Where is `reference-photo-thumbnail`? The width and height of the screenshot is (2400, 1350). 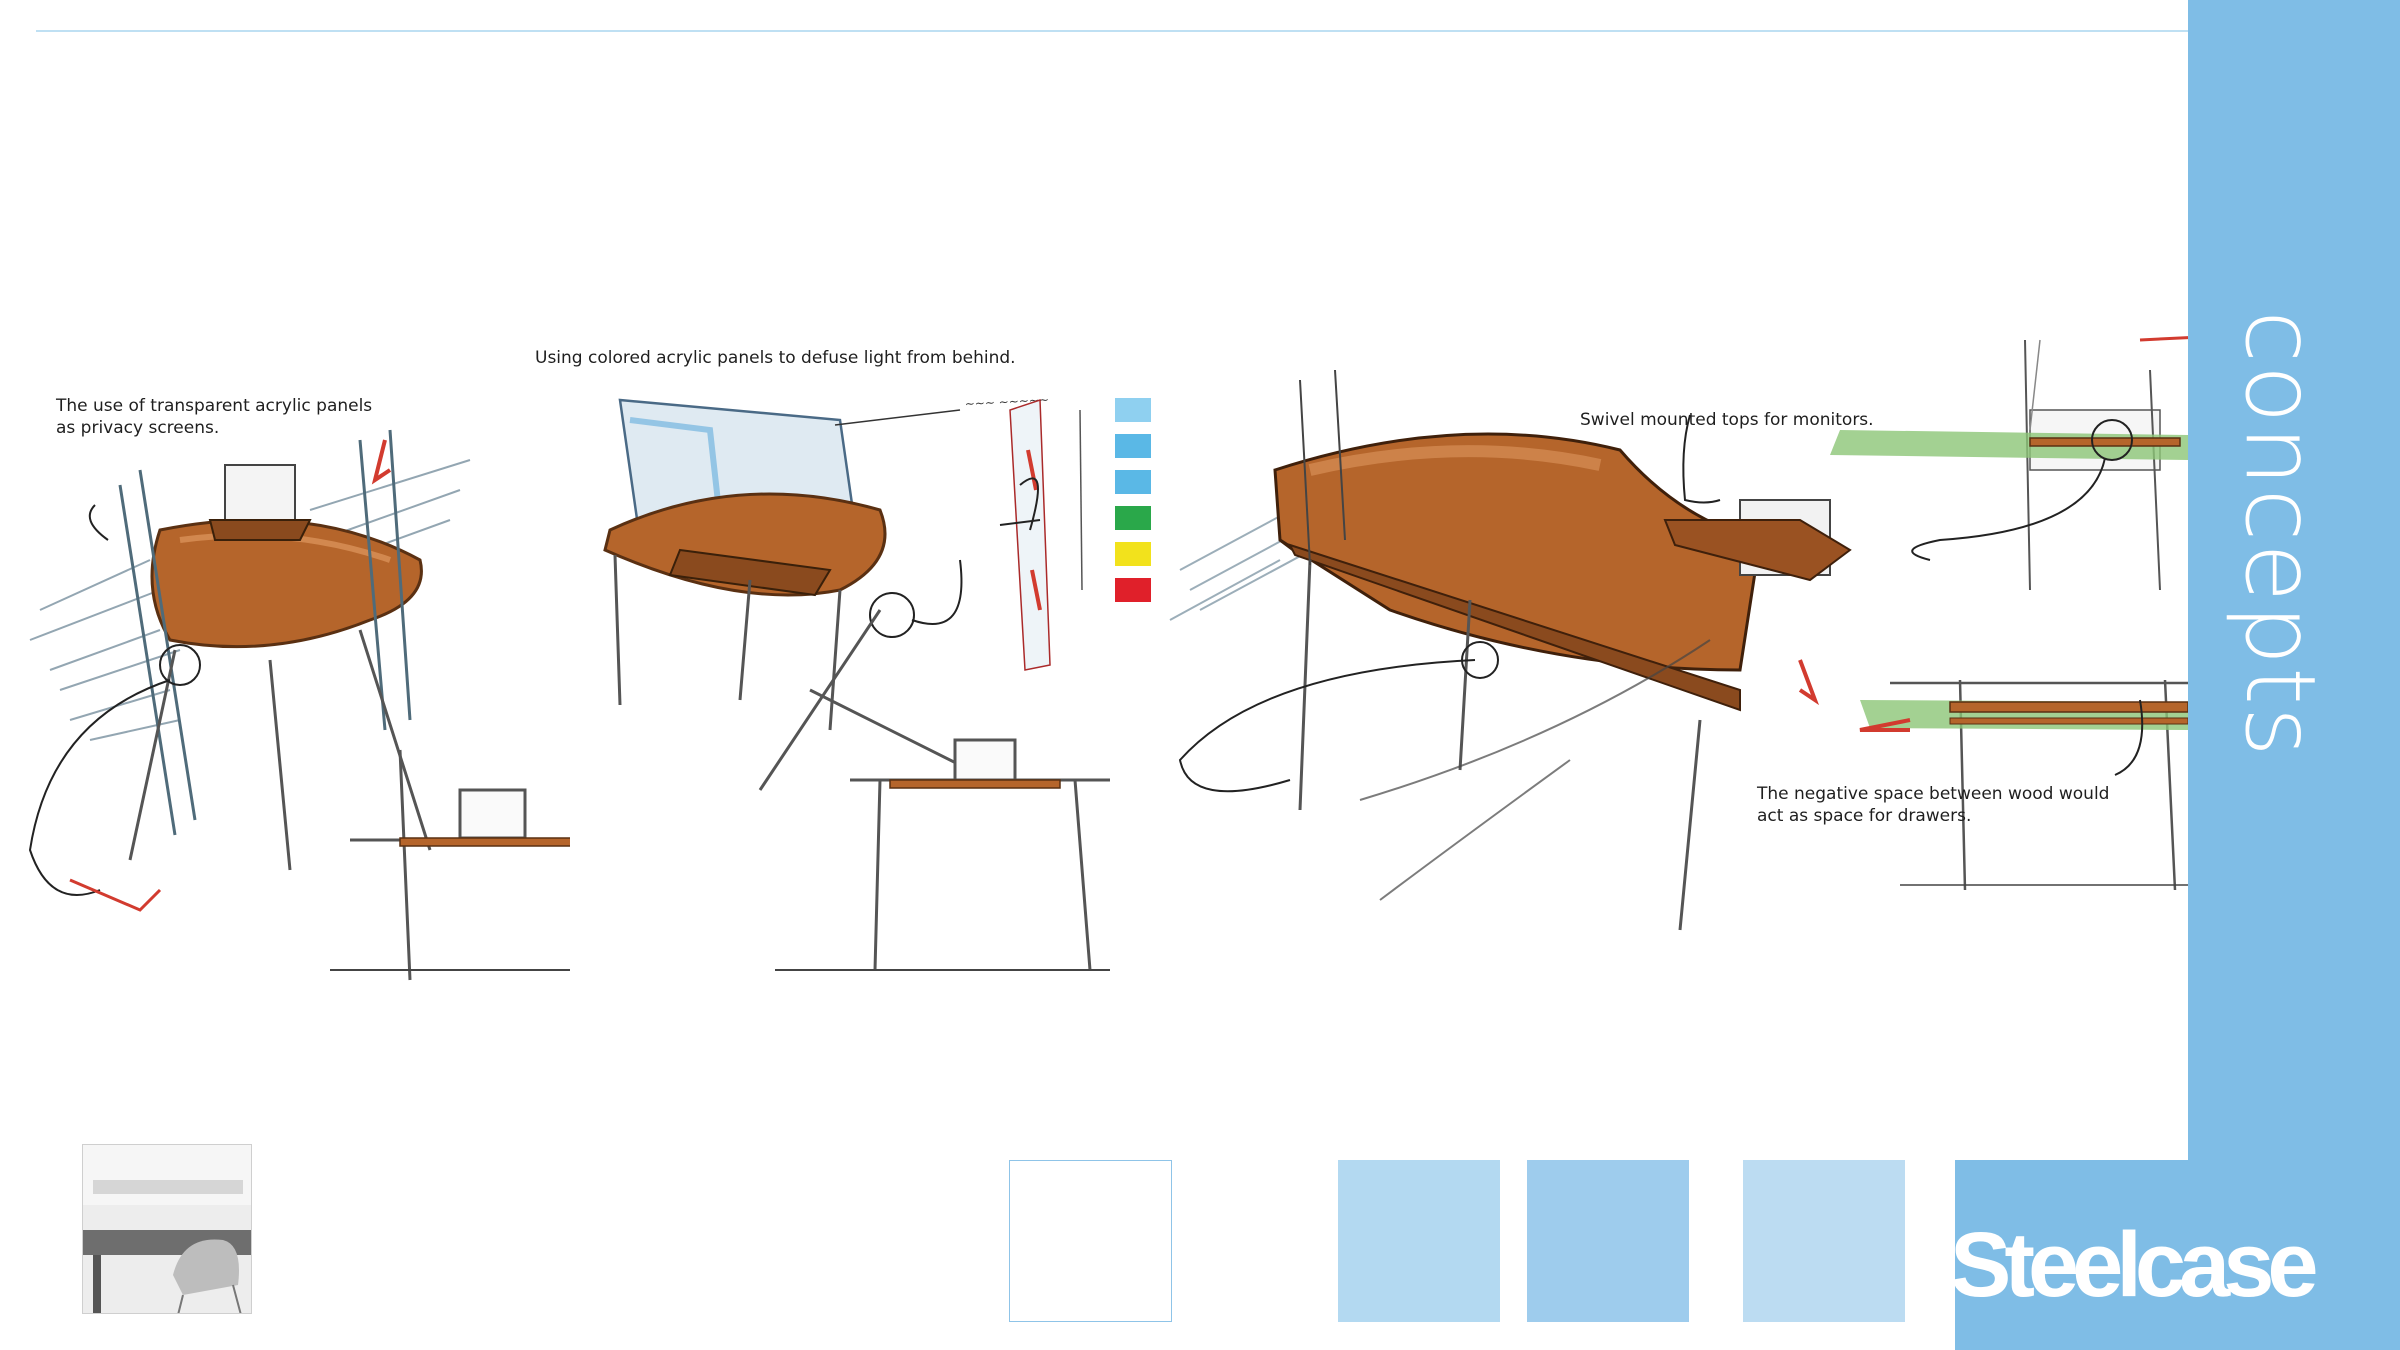
reference-photo-thumbnail is located at coordinates (167, 1229).